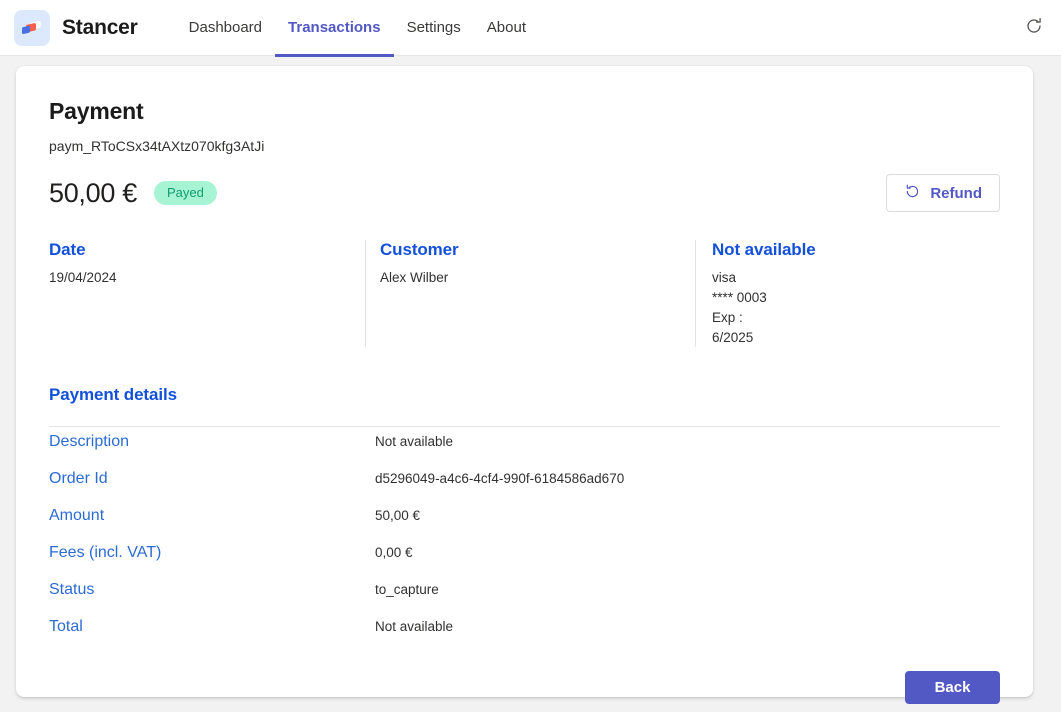  Describe the element at coordinates (72, 589) in the screenshot. I see `detail-label: Status` at that location.